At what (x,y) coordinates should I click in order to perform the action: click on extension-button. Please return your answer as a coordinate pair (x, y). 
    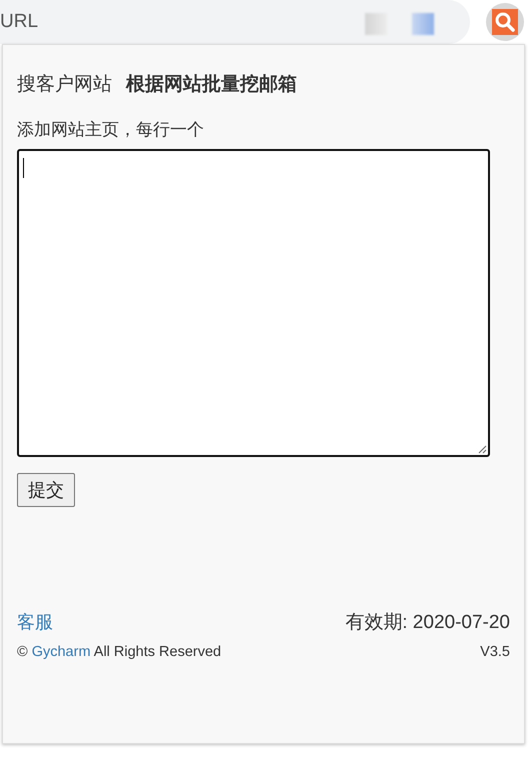
    Looking at the image, I should click on (505, 22).